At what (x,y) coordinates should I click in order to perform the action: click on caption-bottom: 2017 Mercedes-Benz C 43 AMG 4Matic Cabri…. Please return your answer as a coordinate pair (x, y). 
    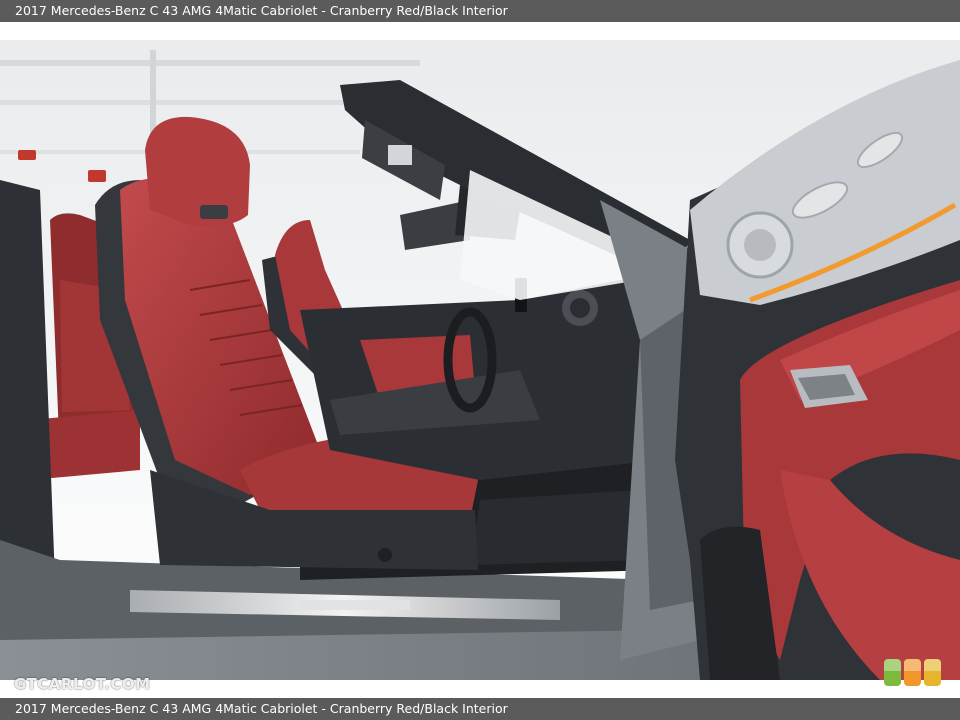
    Looking at the image, I should click on (480, 709).